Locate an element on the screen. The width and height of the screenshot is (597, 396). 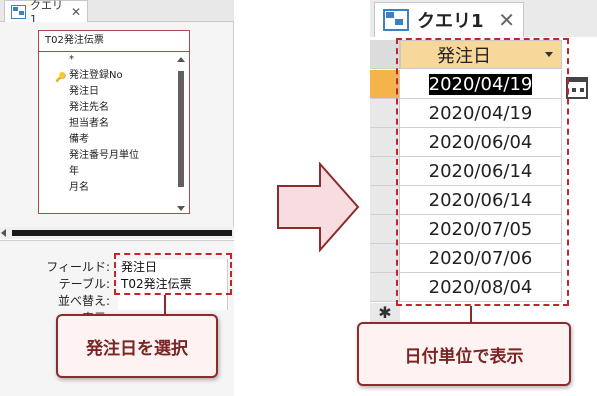
table-field-list: T02発注伝票 * 🔑 発注登録No 発注日発注先名担当者名備考発注番号月単位年月名 is located at coordinates (114, 122).